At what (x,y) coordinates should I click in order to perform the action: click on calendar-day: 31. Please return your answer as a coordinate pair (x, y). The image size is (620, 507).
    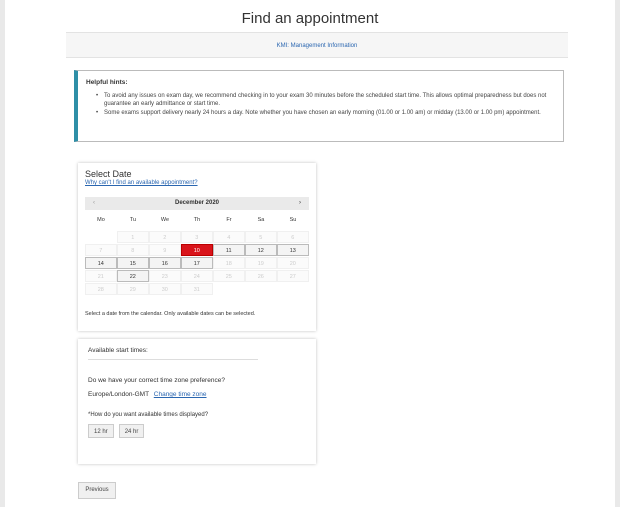
    Looking at the image, I should click on (197, 289).